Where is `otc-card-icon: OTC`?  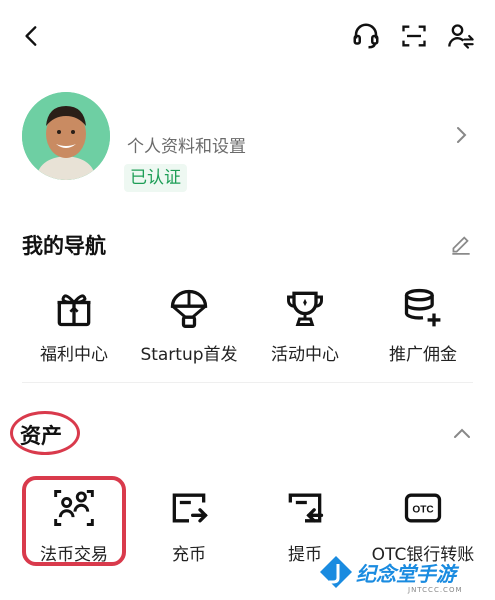
otc-card-icon: OTC is located at coordinates (423, 508).